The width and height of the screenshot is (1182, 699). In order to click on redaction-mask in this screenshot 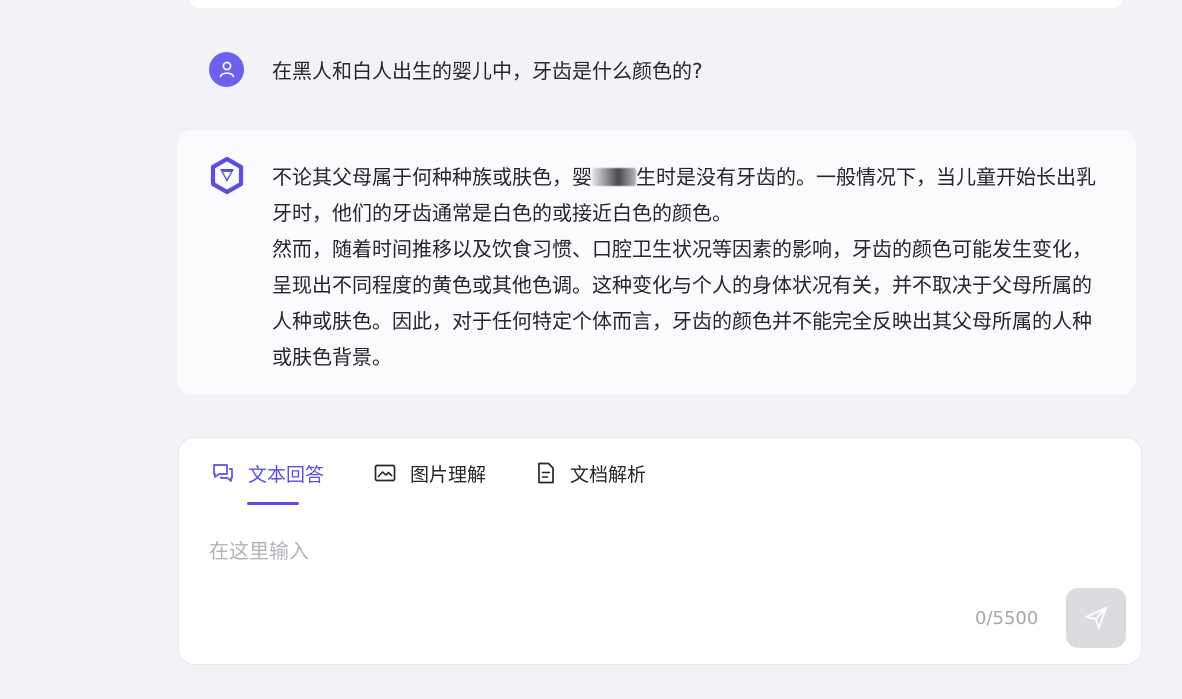, I will do `click(614, 177)`.